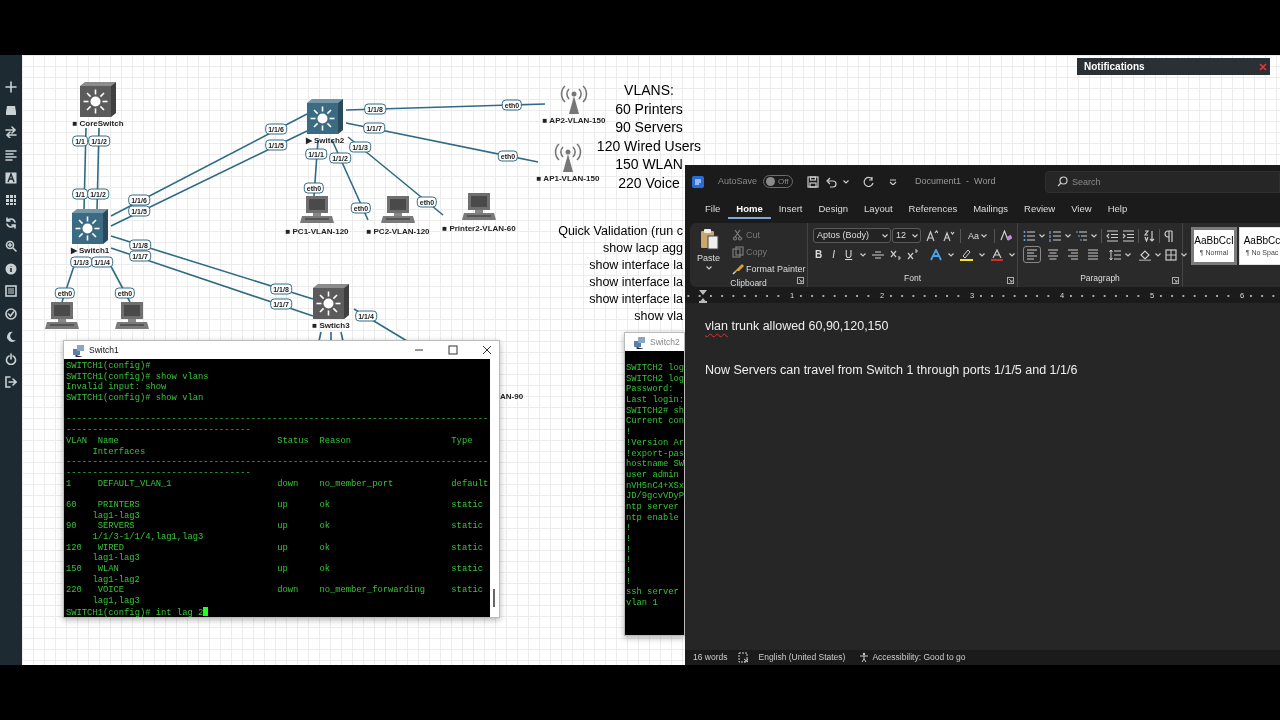  Describe the element at coordinates (849, 254) in the screenshot. I see `format-button: U` at that location.